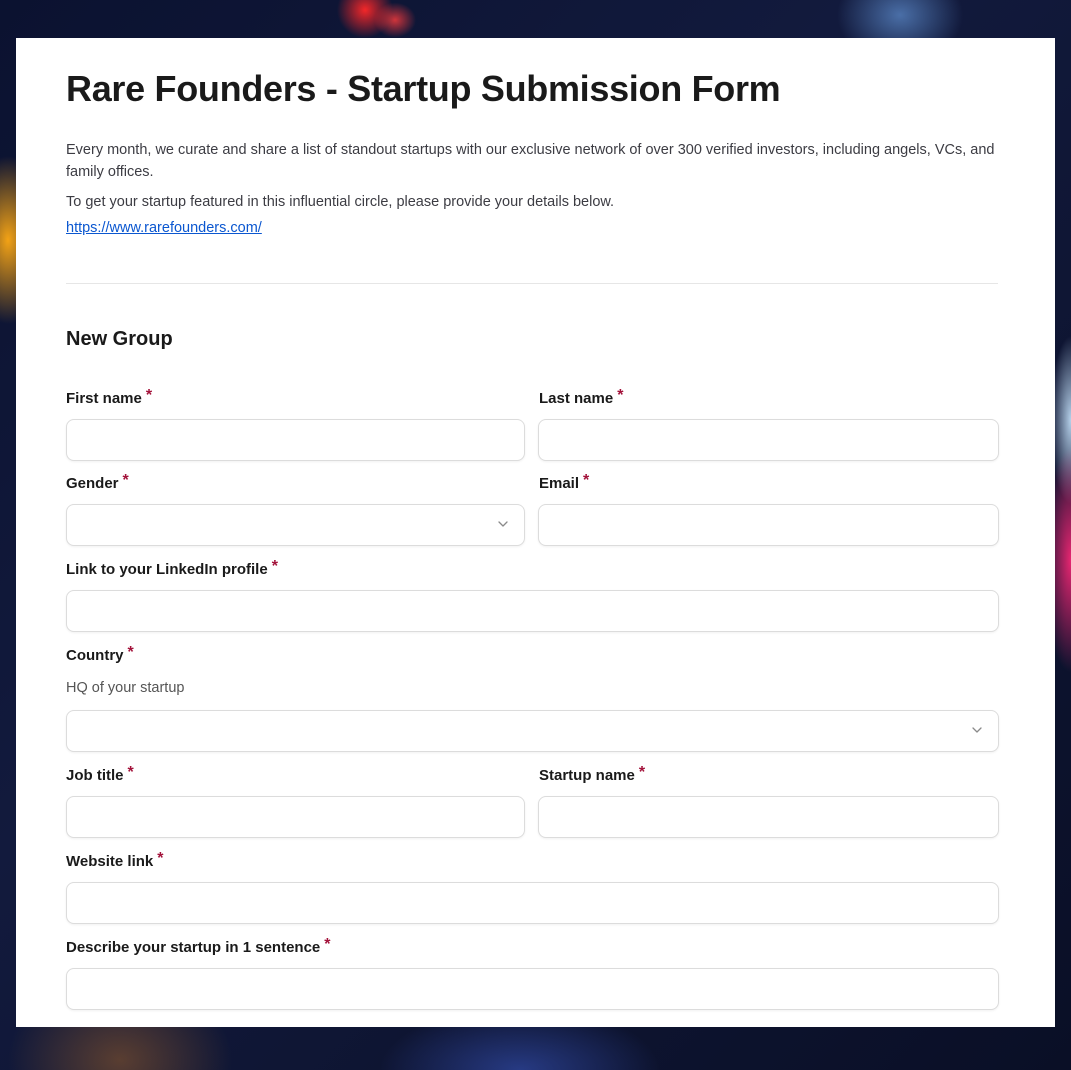 This screenshot has height=1070, width=1071. Describe the element at coordinates (295, 525) in the screenshot. I see `gender-select` at that location.